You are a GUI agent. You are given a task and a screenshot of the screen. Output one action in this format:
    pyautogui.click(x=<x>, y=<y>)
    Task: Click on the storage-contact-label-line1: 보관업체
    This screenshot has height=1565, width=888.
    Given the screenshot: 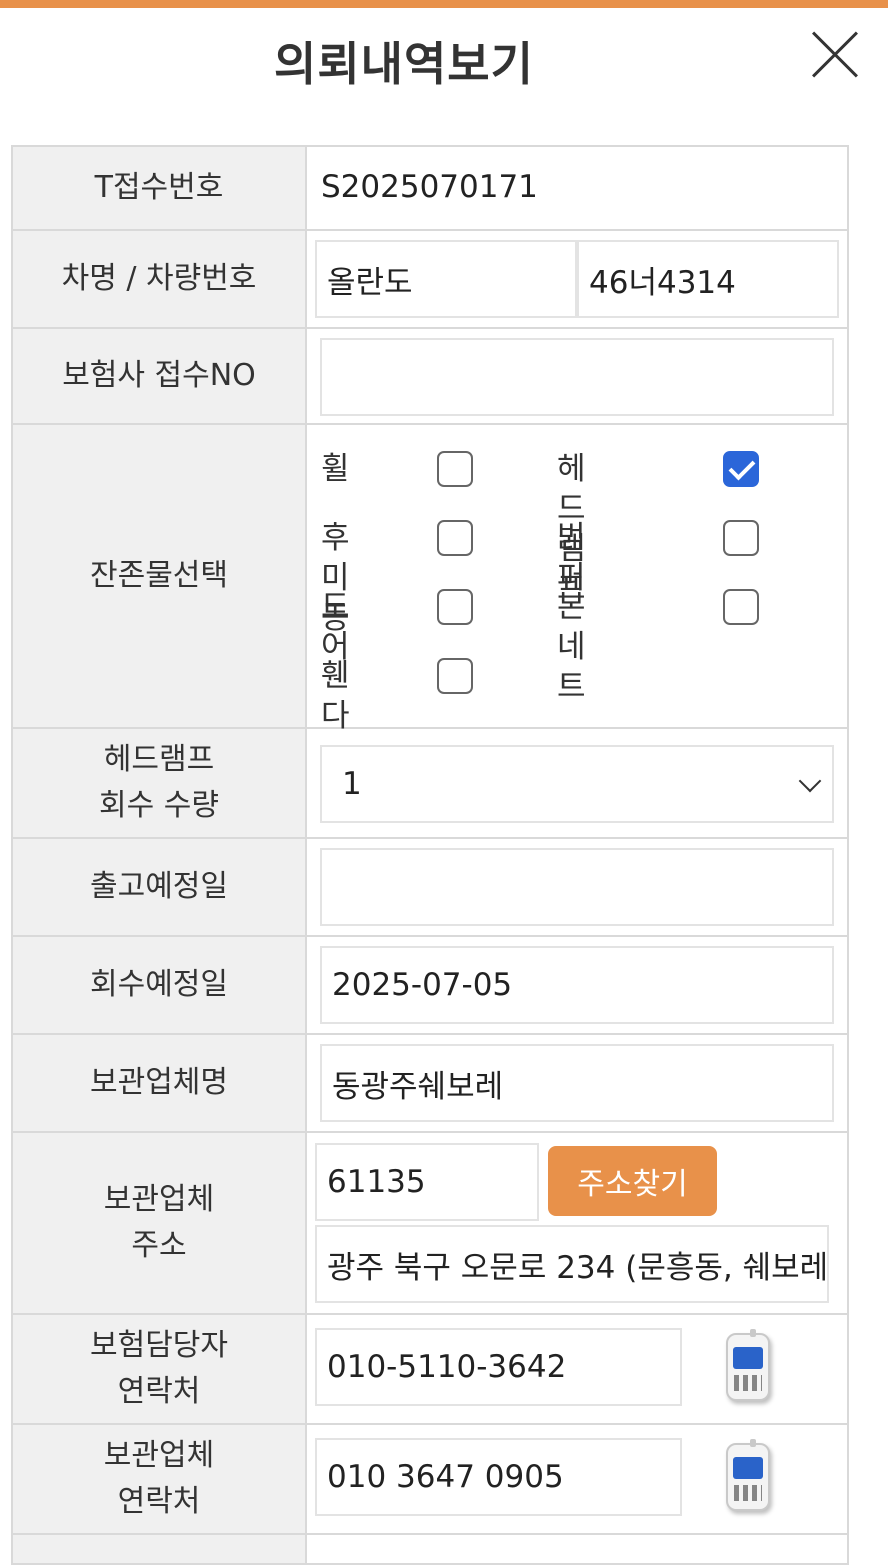 What is the action you would take?
    pyautogui.click(x=159, y=1455)
    